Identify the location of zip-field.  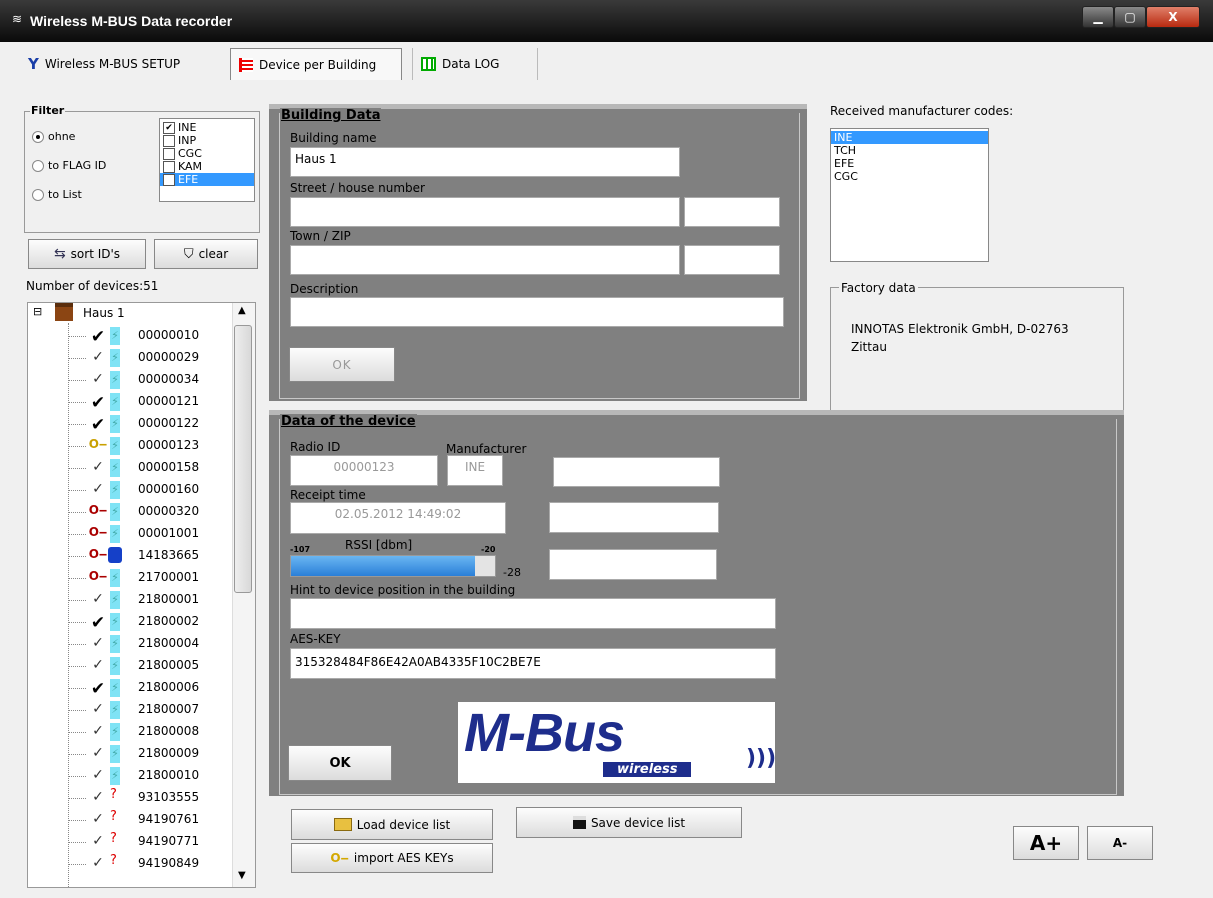
(732, 260).